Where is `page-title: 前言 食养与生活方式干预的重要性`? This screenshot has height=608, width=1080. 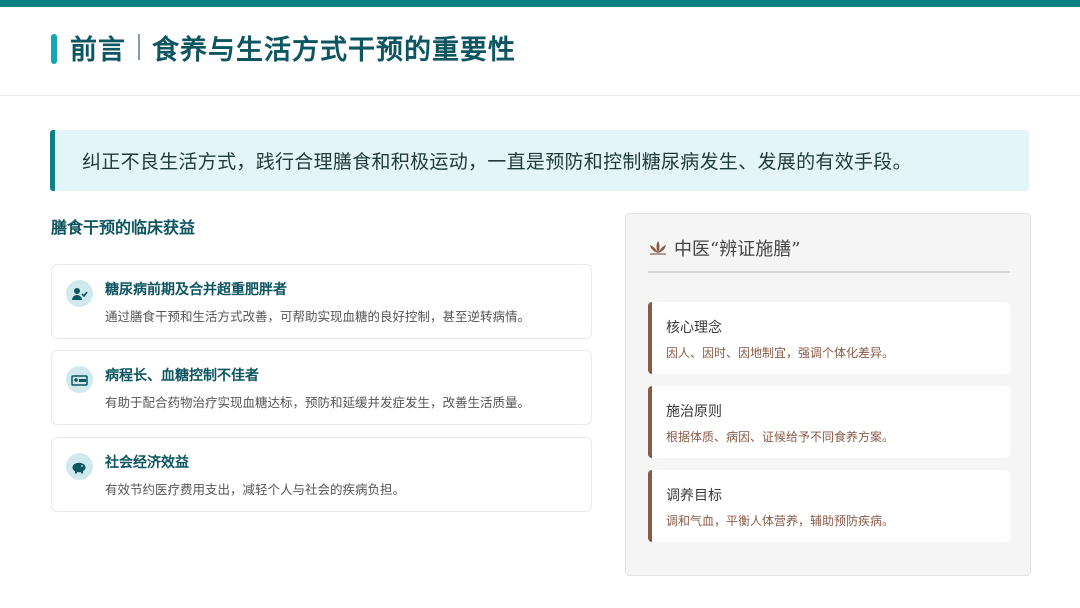 page-title: 前言 食养与生活方式干预的重要性 is located at coordinates (293, 47).